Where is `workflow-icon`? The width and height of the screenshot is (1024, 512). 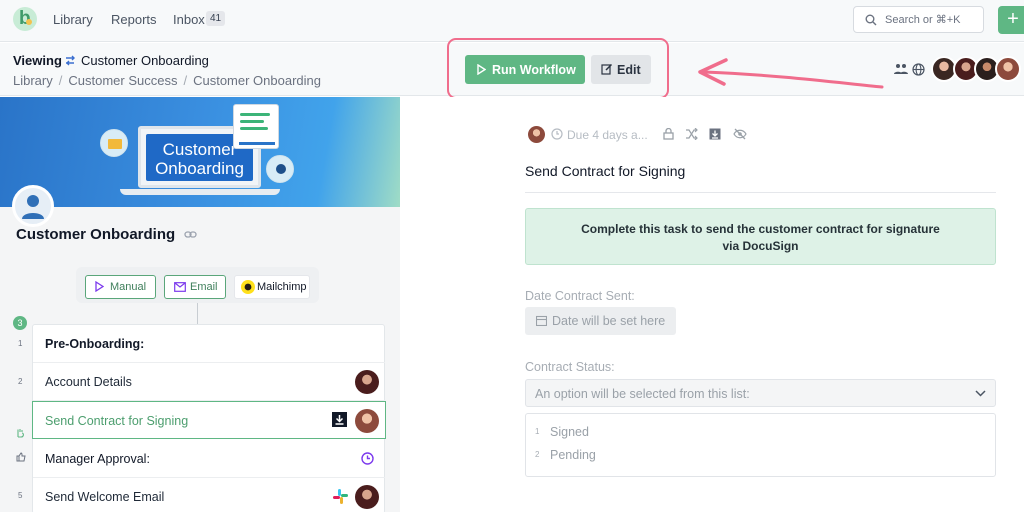
workflow-icon is located at coordinates (70, 60).